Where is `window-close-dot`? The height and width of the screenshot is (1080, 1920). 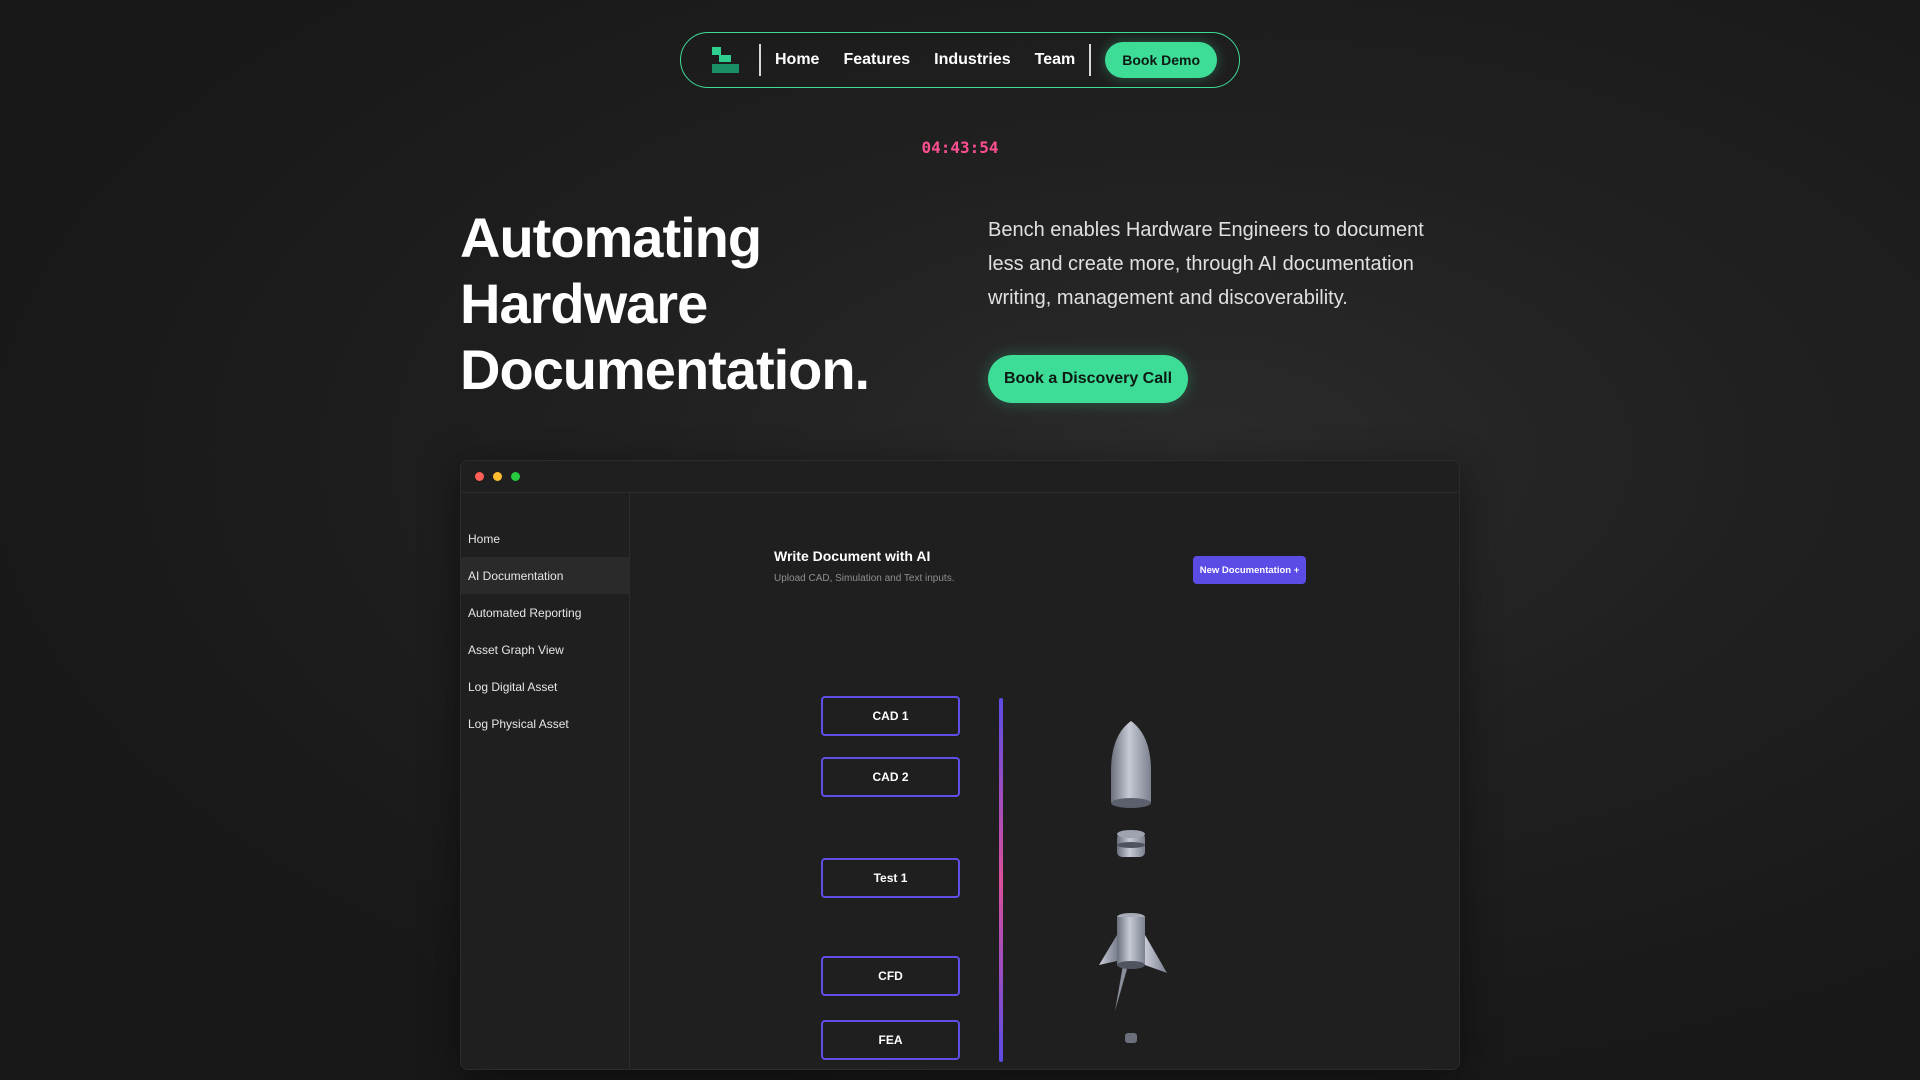
window-close-dot is located at coordinates (479, 476).